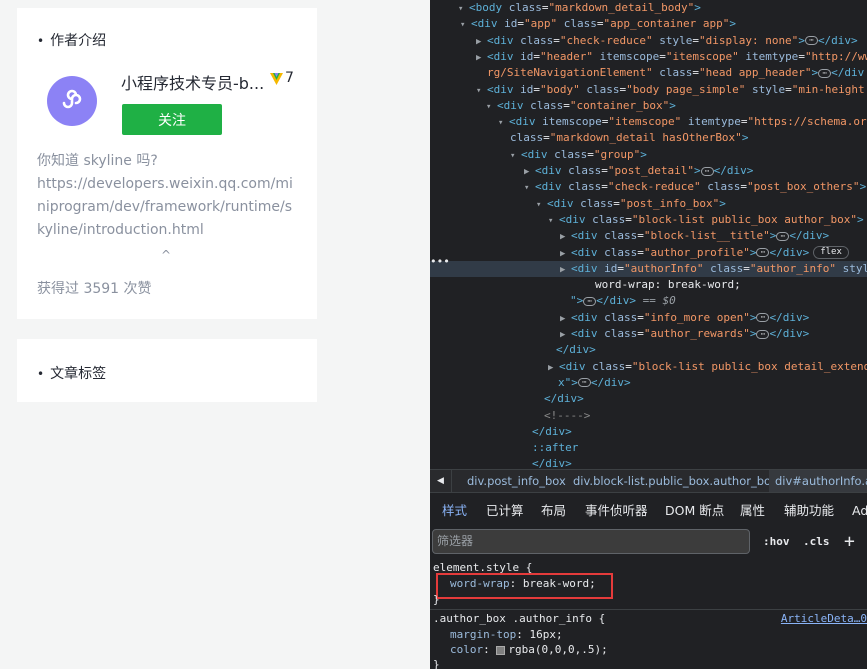 The width and height of the screenshot is (867, 669). Describe the element at coordinates (694, 510) in the screenshot. I see `tab-dom-breakpoints: DOM 断点` at that location.